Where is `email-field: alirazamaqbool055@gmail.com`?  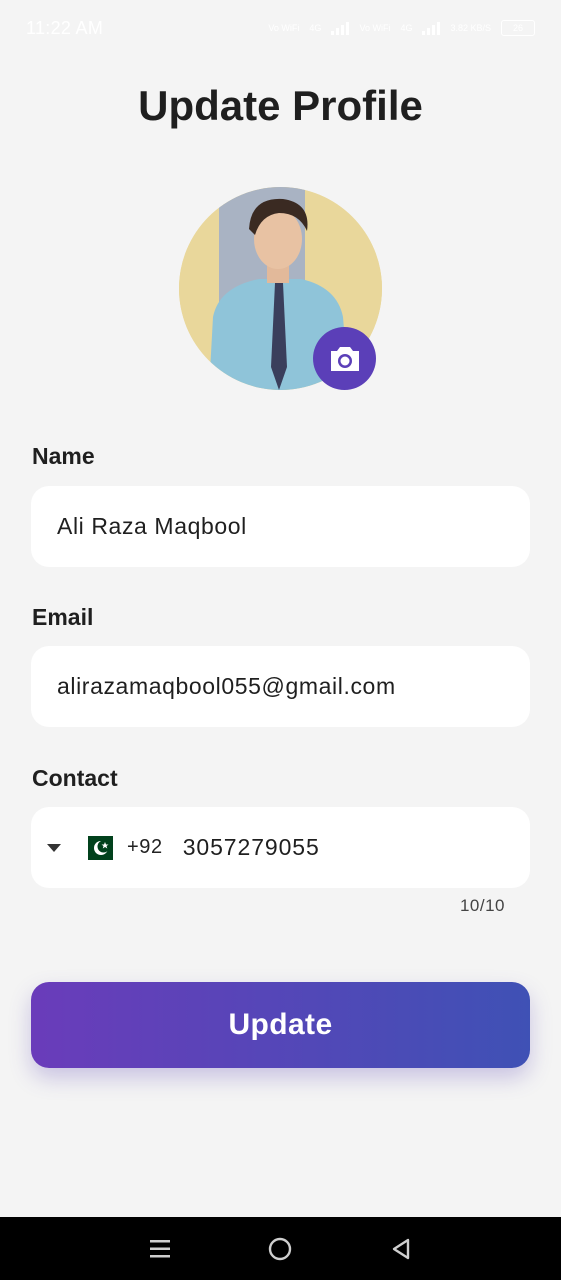 email-field: alirazamaqbool055@gmail.com is located at coordinates (280, 686).